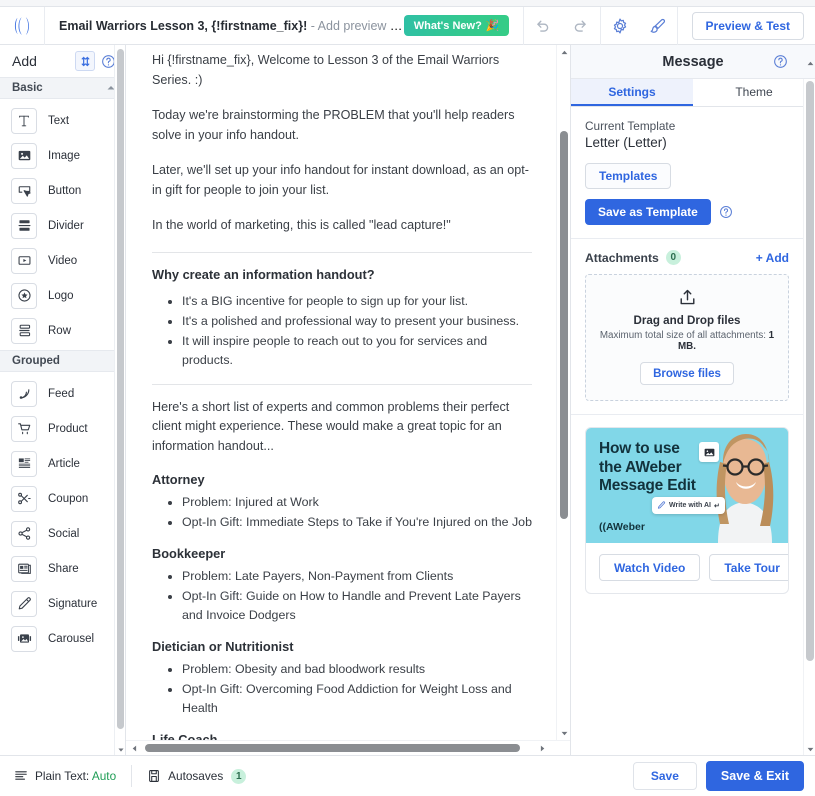 This screenshot has height=796, width=815. Describe the element at coordinates (809, 749) in the screenshot. I see `panel-scroll-down-arrow` at that location.